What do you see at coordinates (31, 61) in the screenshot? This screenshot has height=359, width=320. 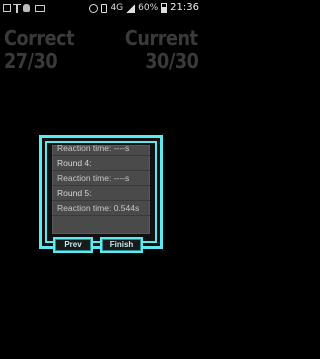 I see `correct-score: 27/30` at bounding box center [31, 61].